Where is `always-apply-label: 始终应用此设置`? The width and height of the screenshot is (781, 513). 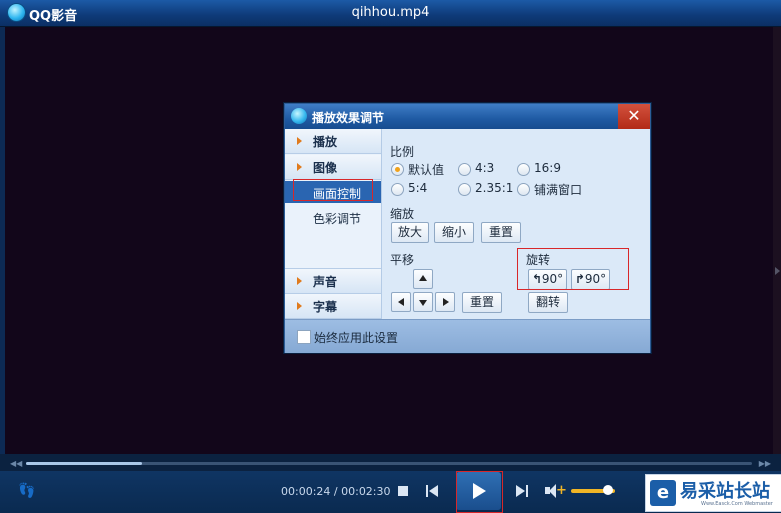
always-apply-label: 始终应用此设置 is located at coordinates (356, 338).